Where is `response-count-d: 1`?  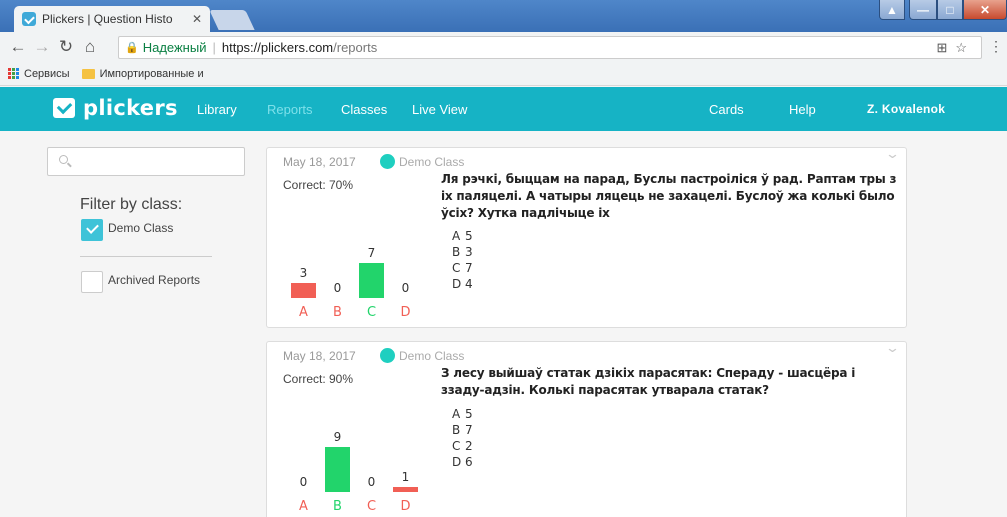
response-count-d: 1 is located at coordinates (405, 477).